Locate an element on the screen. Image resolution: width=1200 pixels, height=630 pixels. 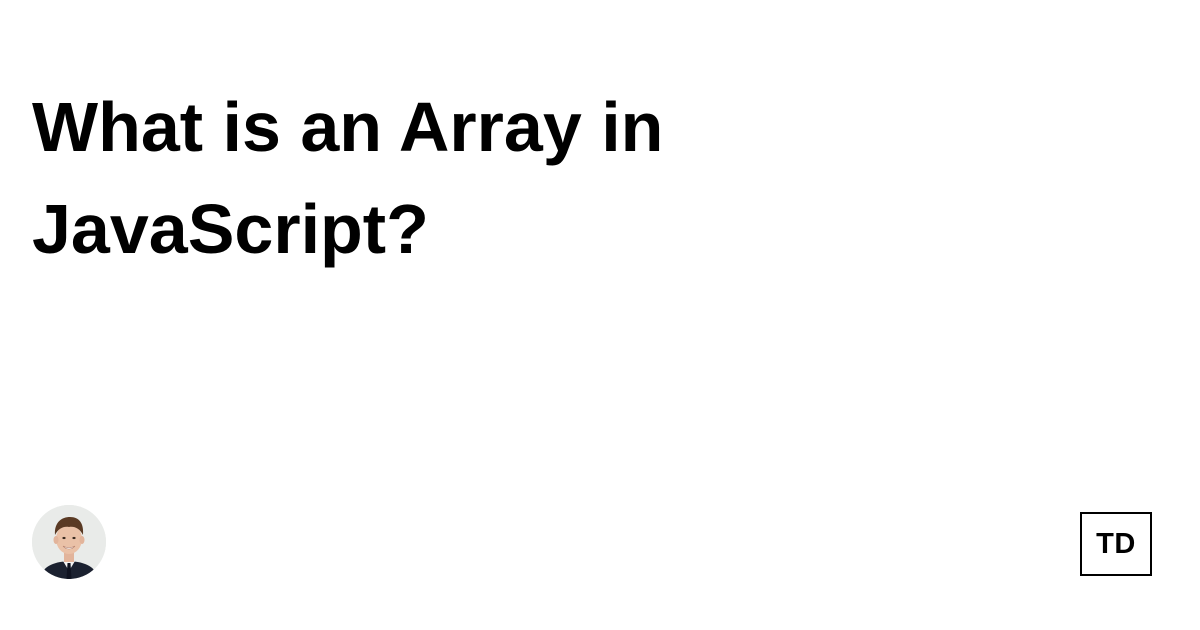
author-avatar is located at coordinates (69, 542).